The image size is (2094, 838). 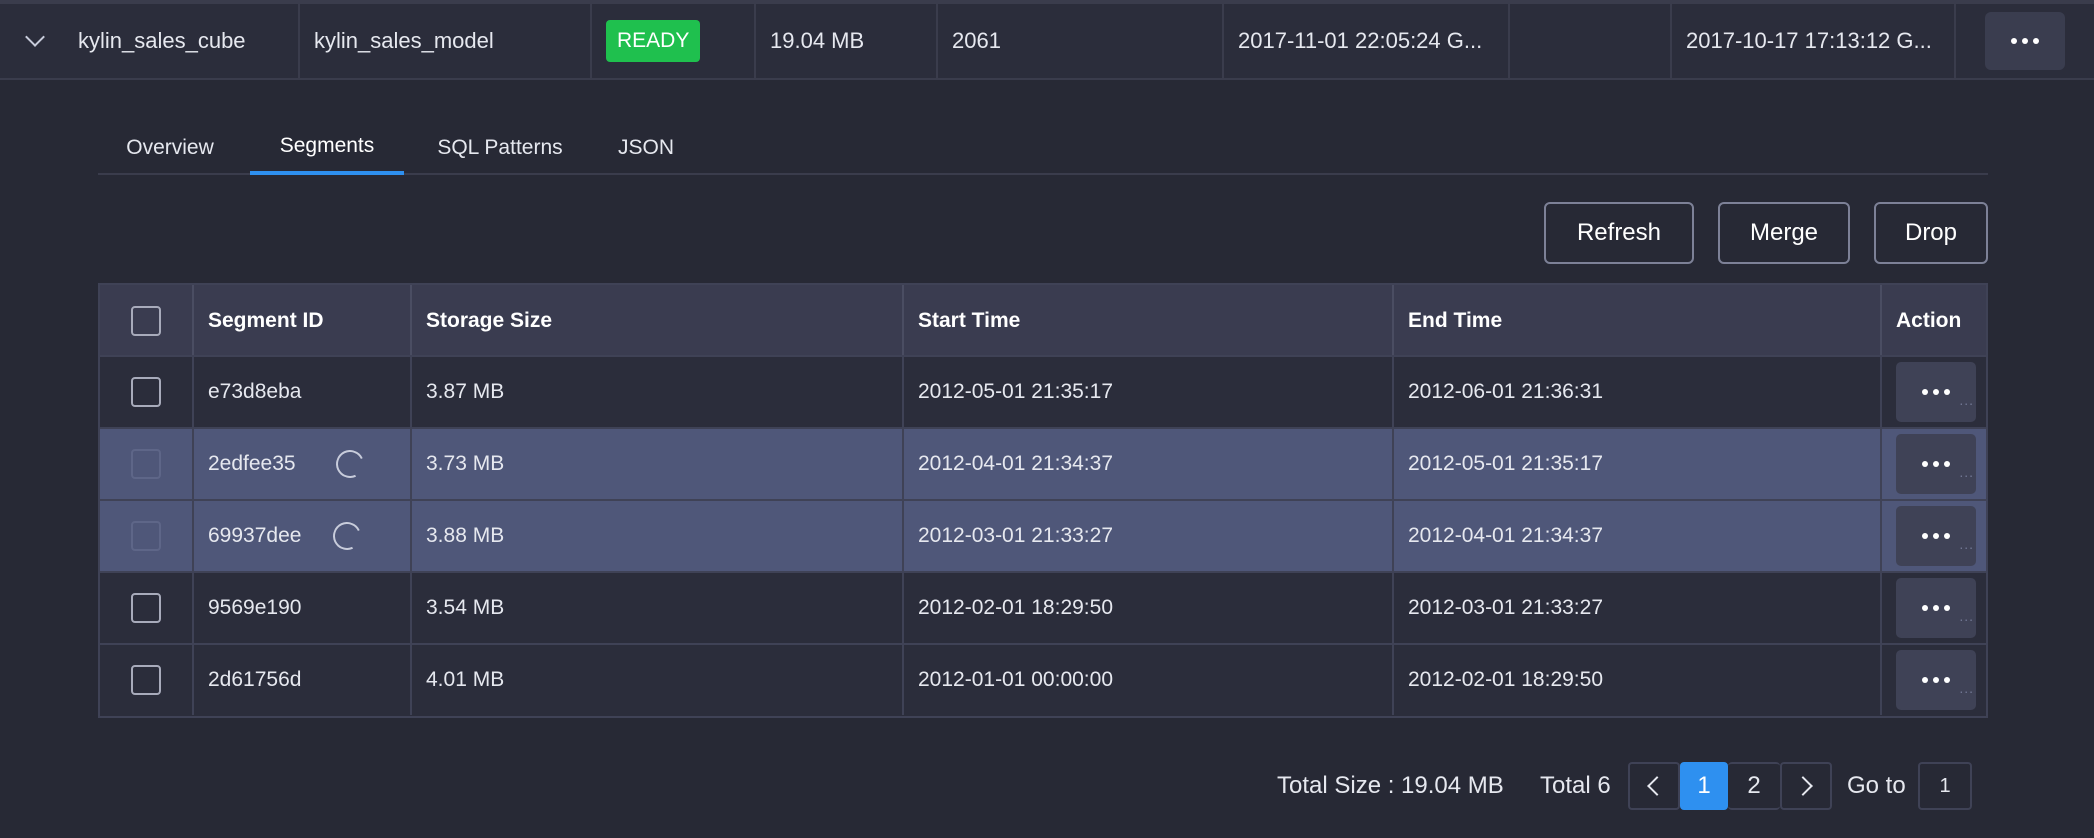 I want to click on segment-id: 2d61756d, so click(x=301, y=680).